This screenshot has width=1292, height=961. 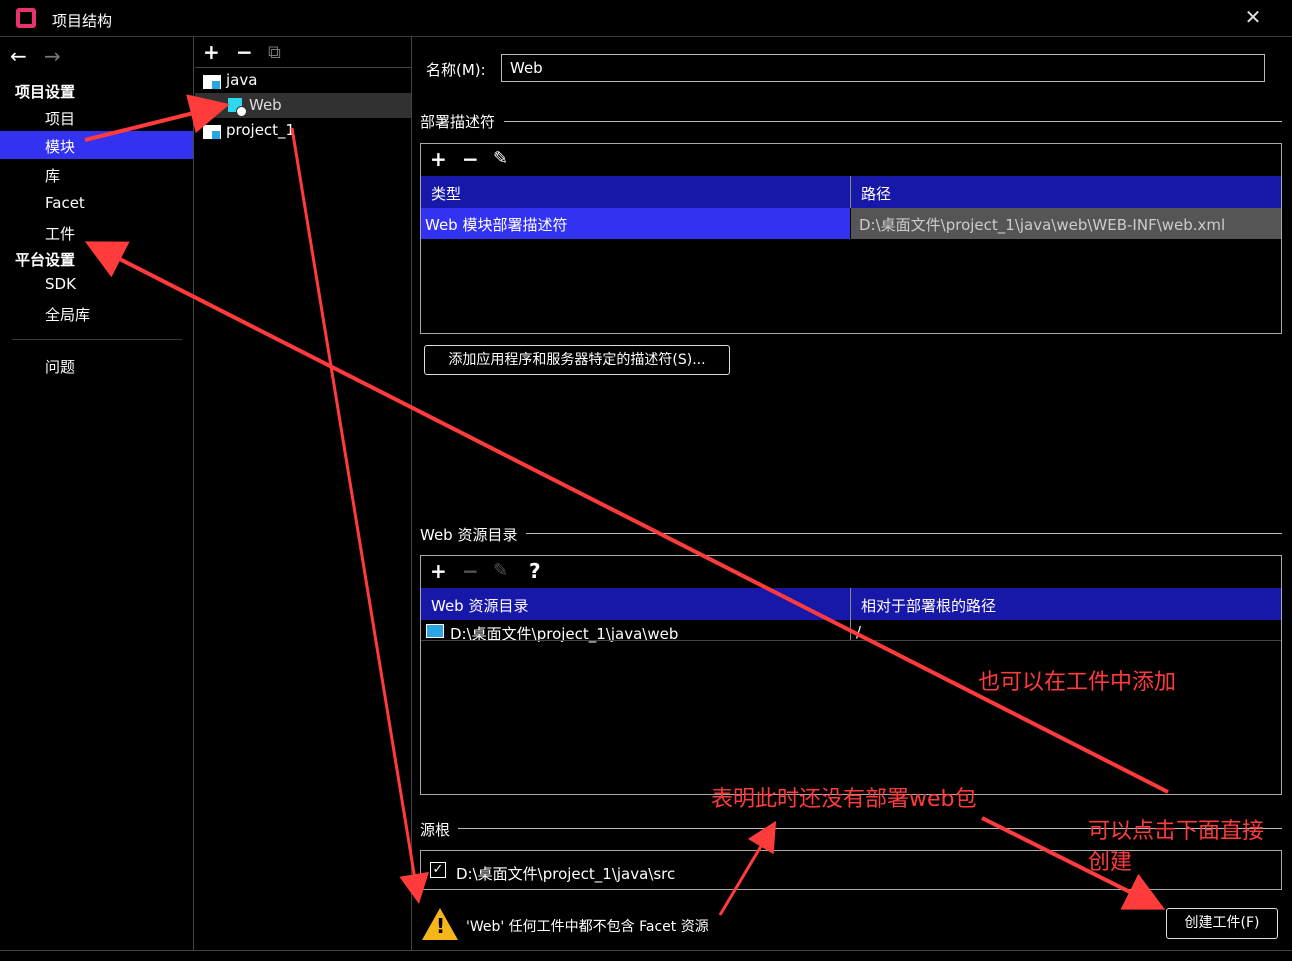 I want to click on annotation-note-artifacts: 也可以在工件中添加, so click(x=1077, y=682).